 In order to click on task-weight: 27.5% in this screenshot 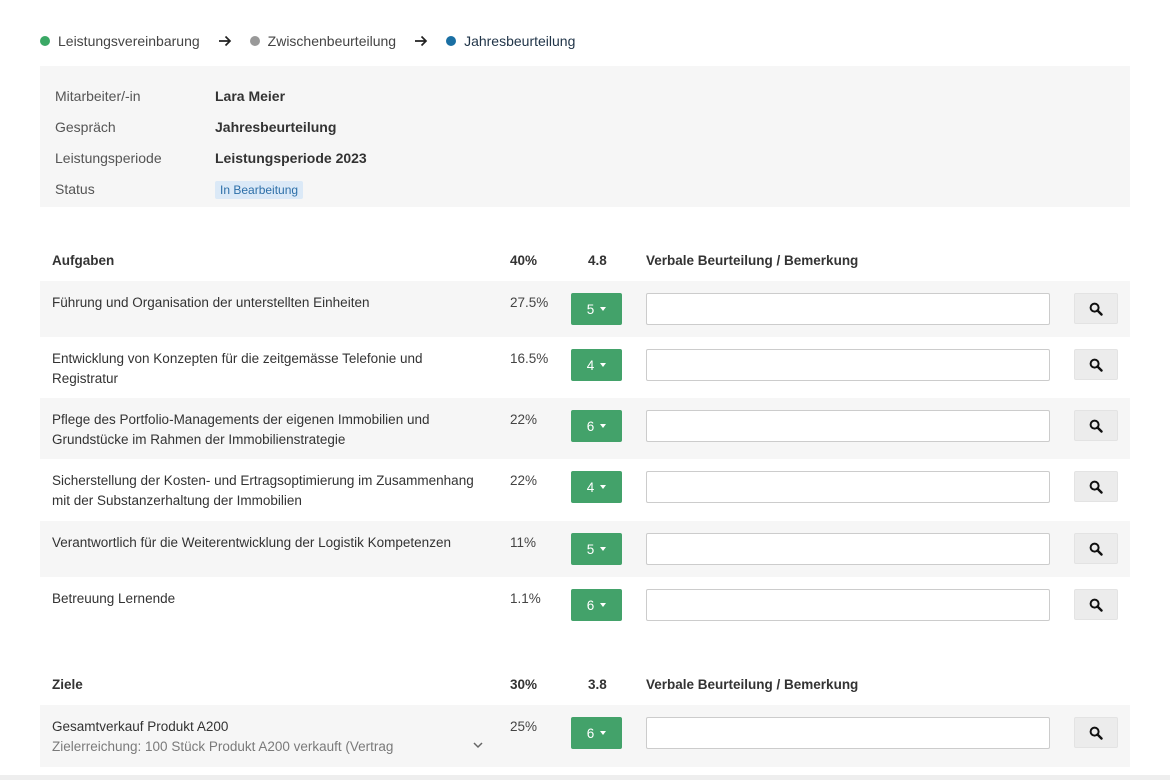, I will do `click(529, 302)`.